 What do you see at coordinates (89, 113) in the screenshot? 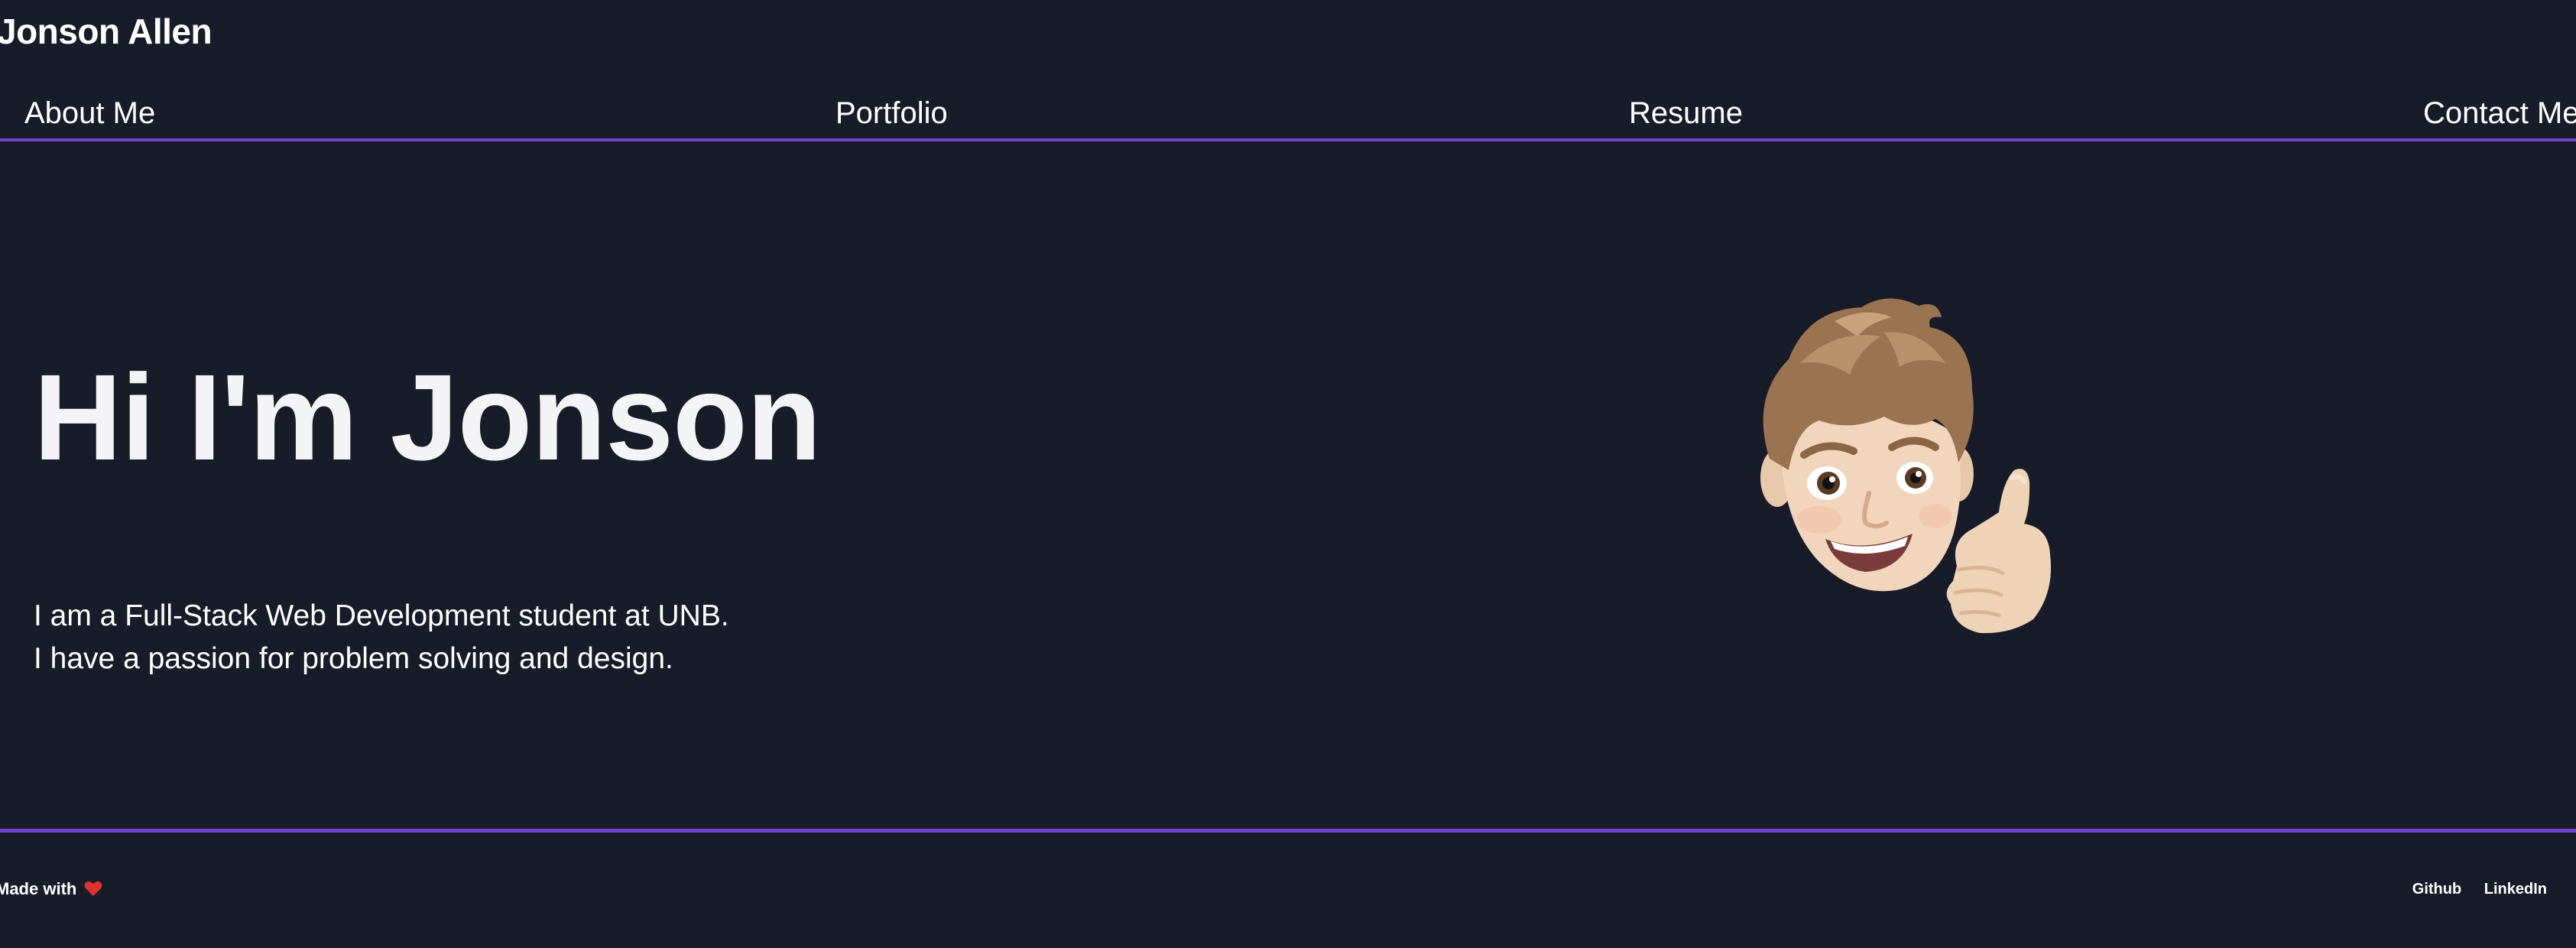
I see `nav-item-about-me: About Me` at bounding box center [89, 113].